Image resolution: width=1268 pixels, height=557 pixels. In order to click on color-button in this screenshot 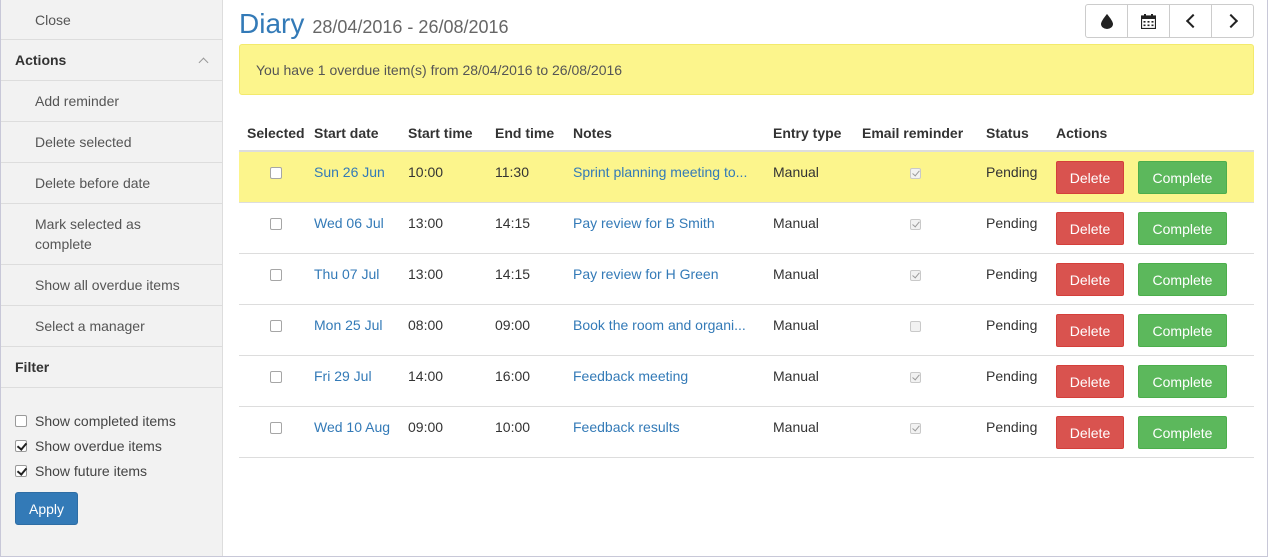, I will do `click(1106, 21)`.